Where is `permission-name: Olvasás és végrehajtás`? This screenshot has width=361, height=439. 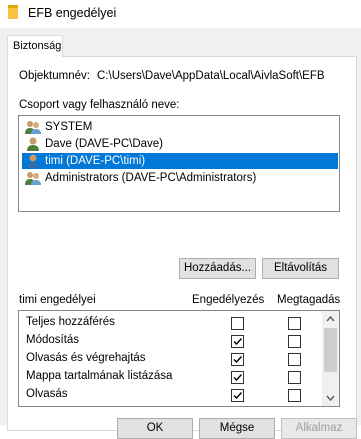 permission-name: Olvasás és végrehajtás is located at coordinates (86, 358).